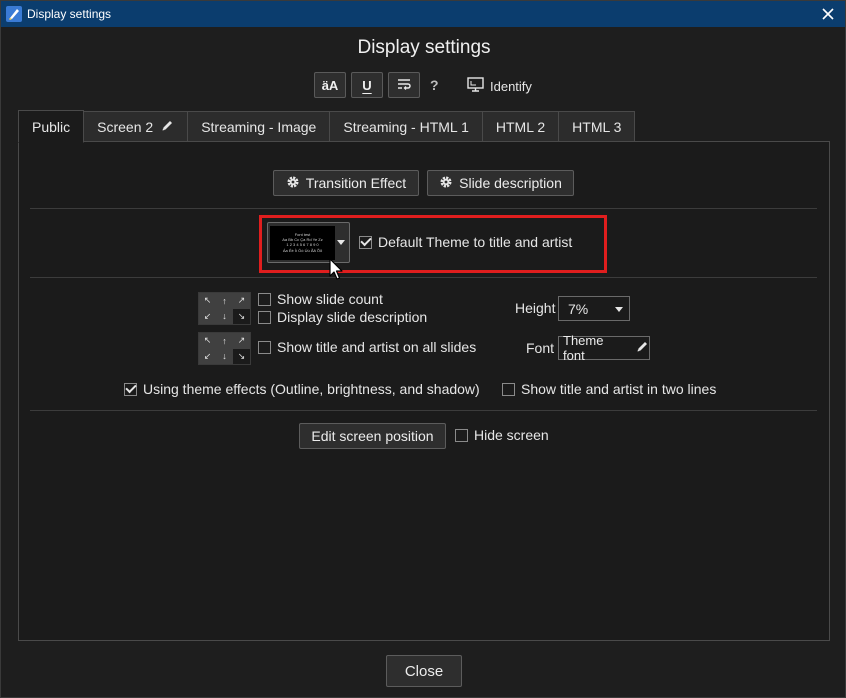  I want to click on transition-effect-button: Transition Effect, so click(346, 183).